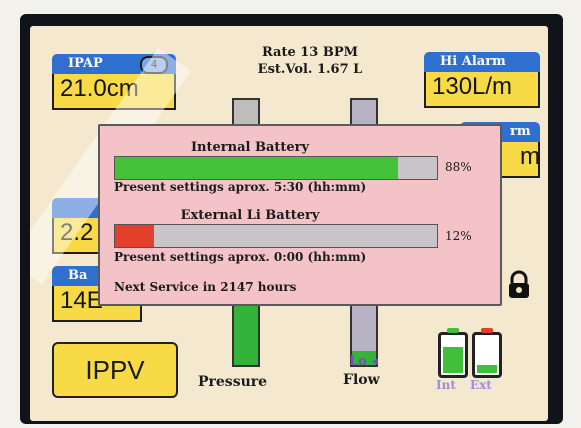 The image size is (581, 428). I want to click on lock-icon, so click(519, 285).